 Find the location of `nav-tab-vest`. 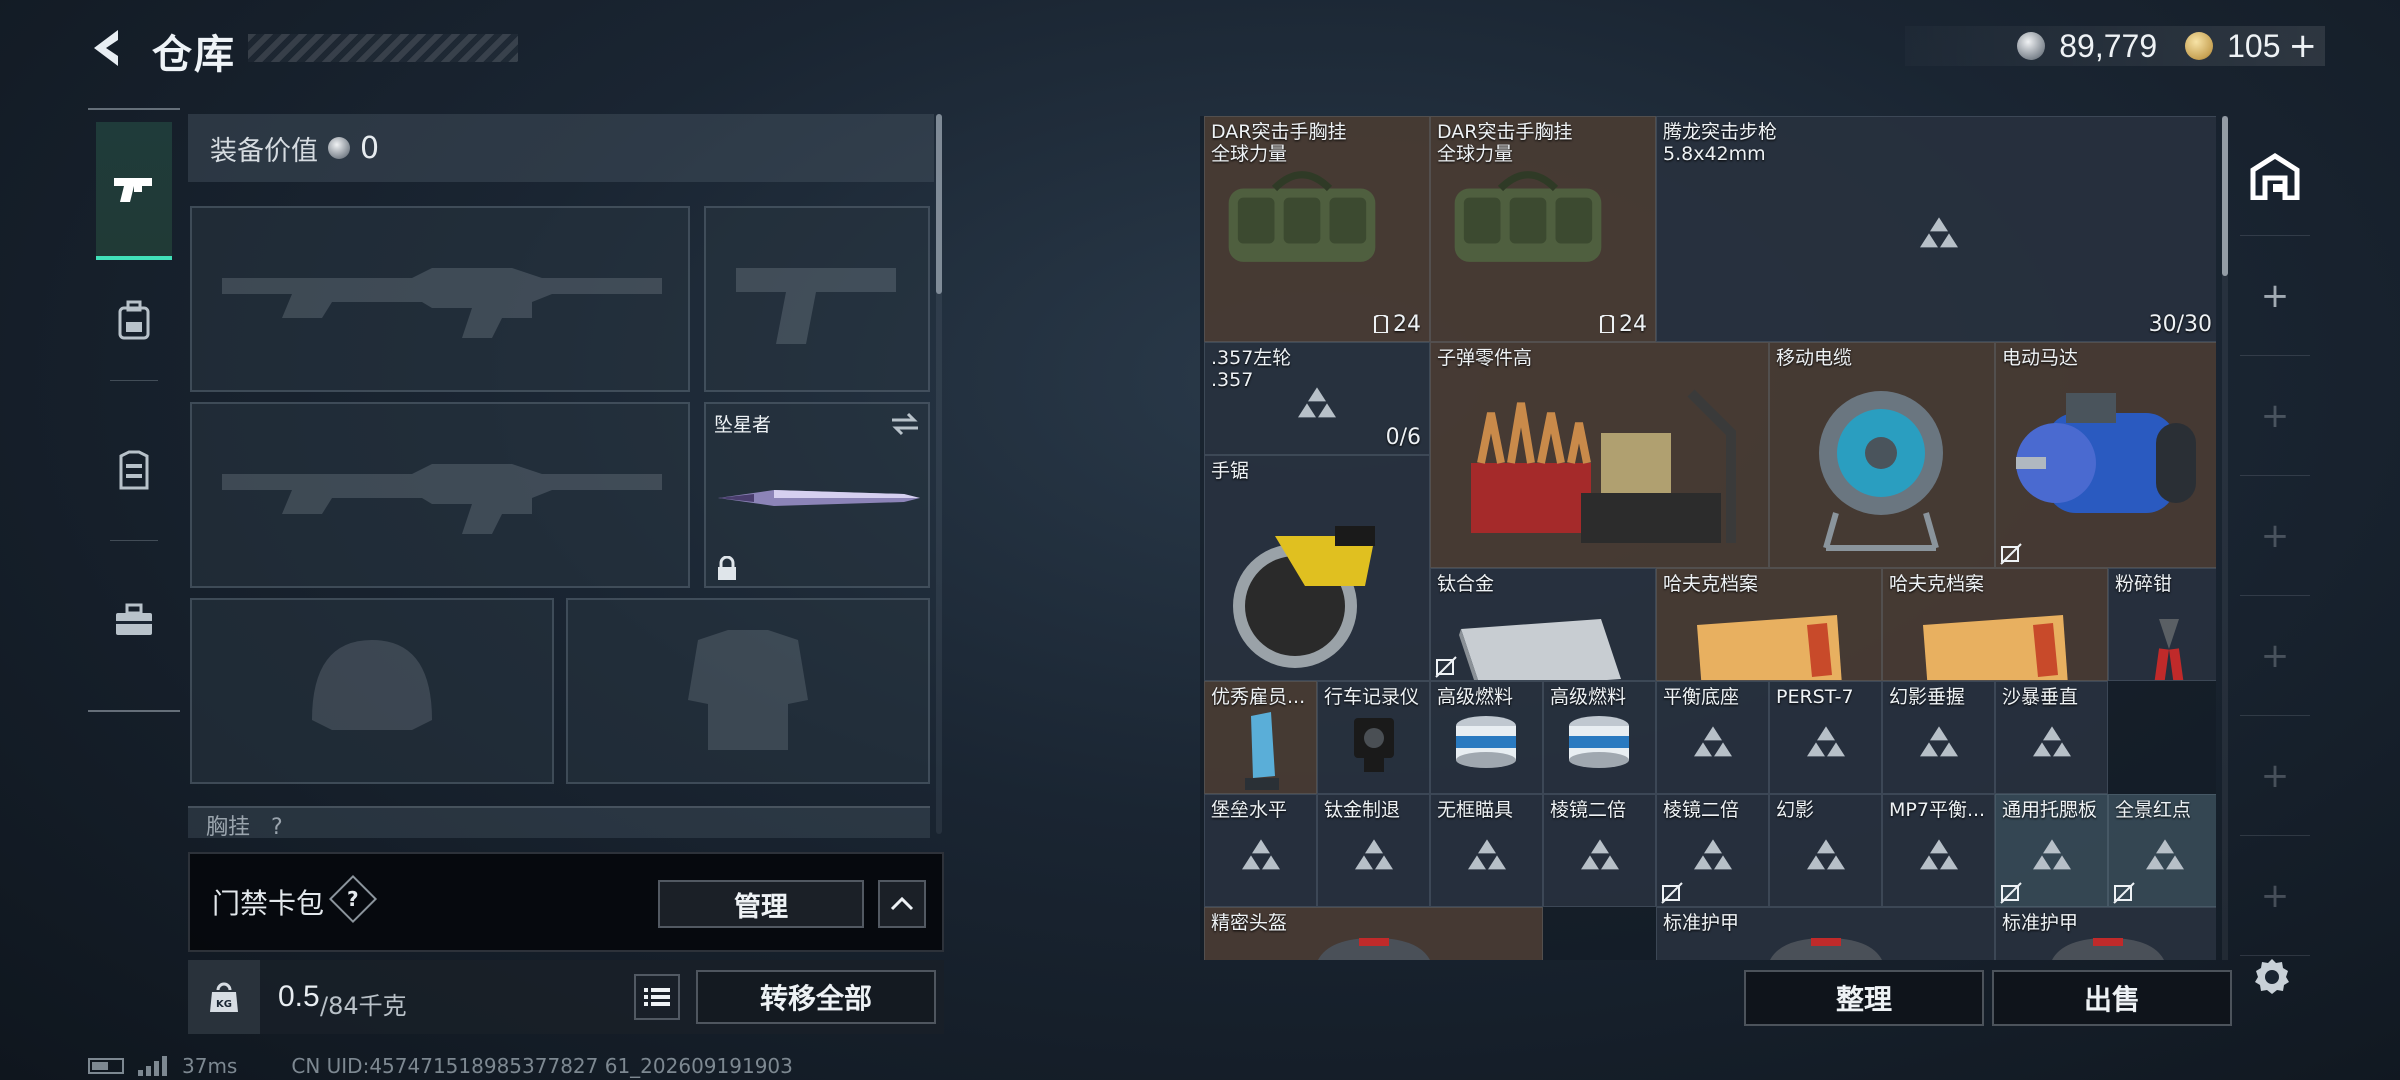

nav-tab-vest is located at coordinates (134, 470).